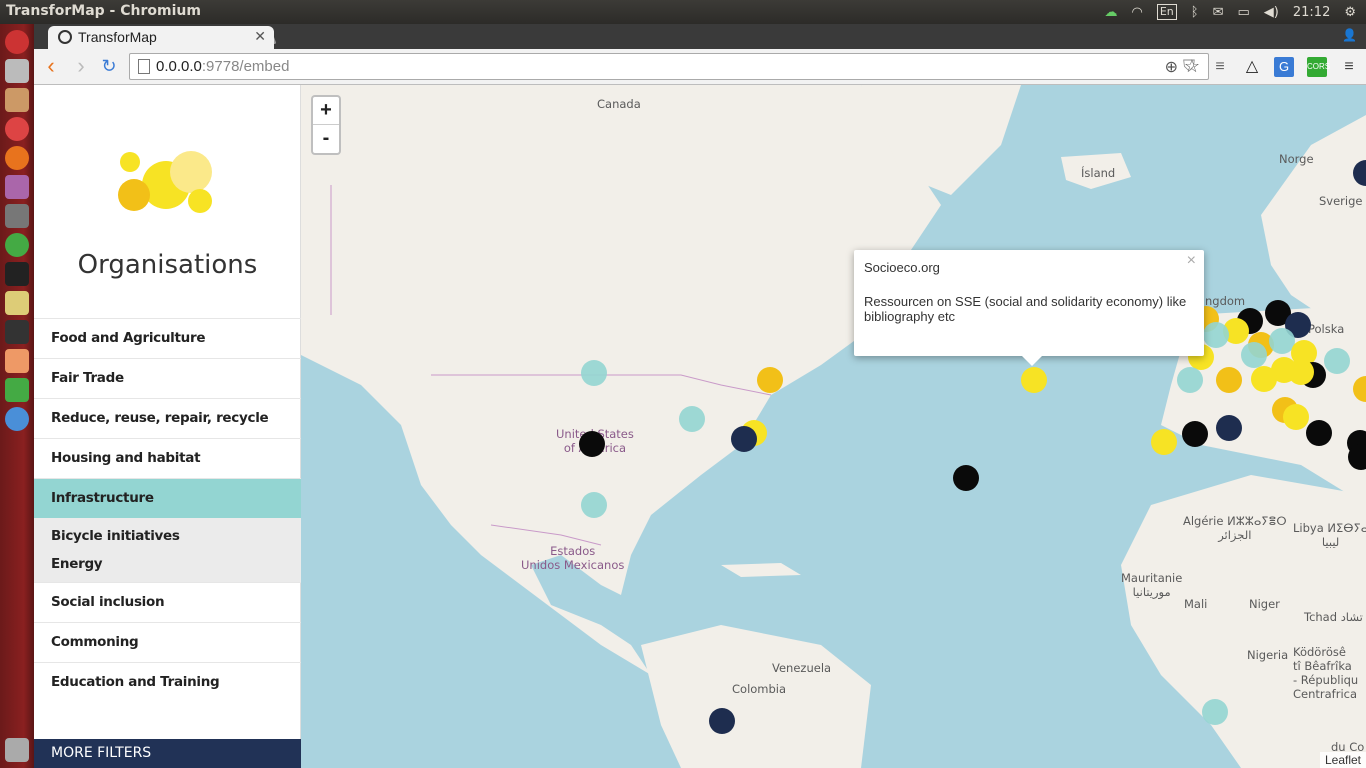  Describe the element at coordinates (167, 682) in the screenshot. I see `category-education: Education and Training` at that location.